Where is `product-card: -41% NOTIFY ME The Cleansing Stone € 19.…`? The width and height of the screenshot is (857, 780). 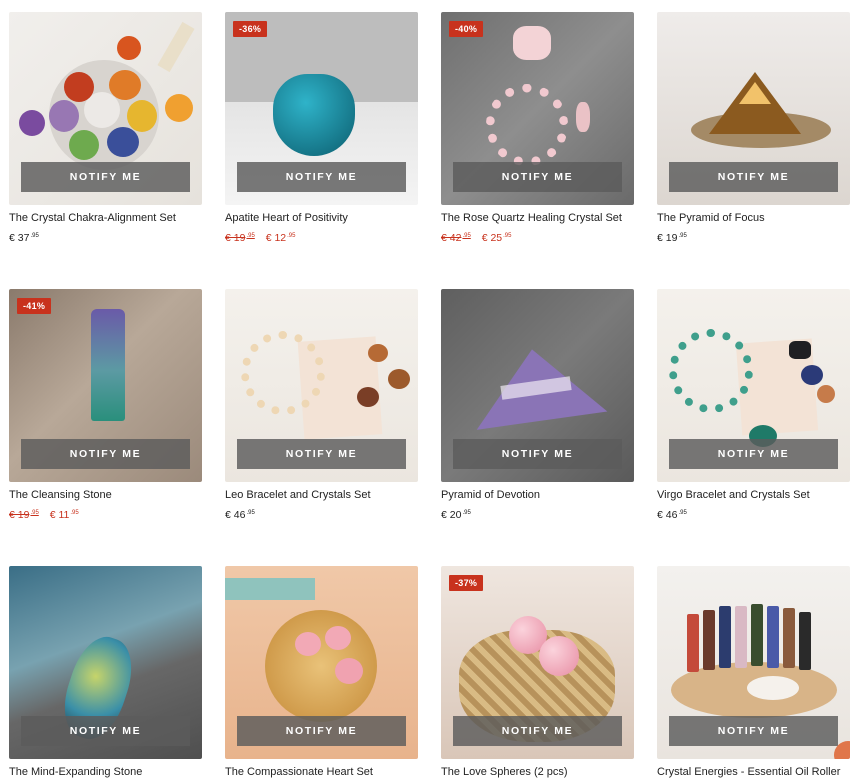
product-card: -41% NOTIFY ME The Cleansing Stone € 19.… is located at coordinates (105, 405).